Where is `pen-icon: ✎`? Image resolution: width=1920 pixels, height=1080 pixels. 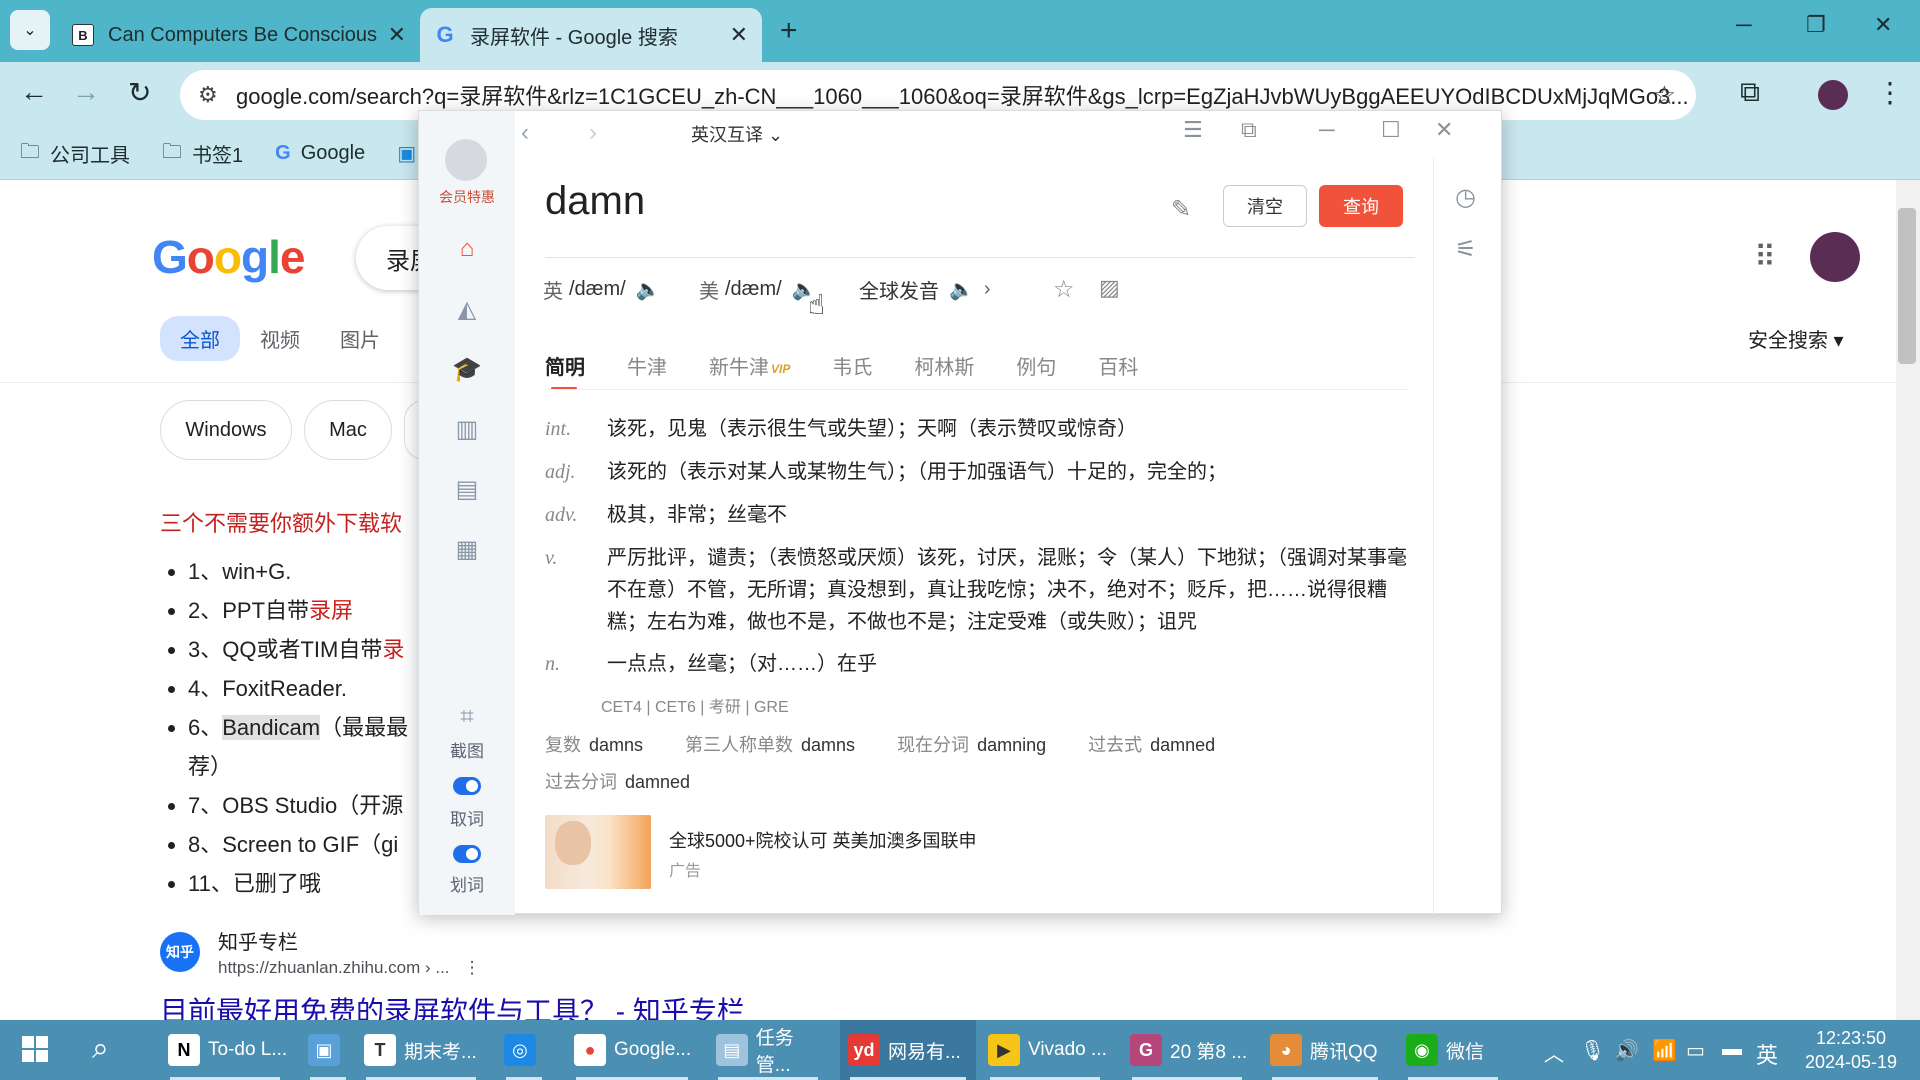
pen-icon: ✎ is located at coordinates (1181, 209).